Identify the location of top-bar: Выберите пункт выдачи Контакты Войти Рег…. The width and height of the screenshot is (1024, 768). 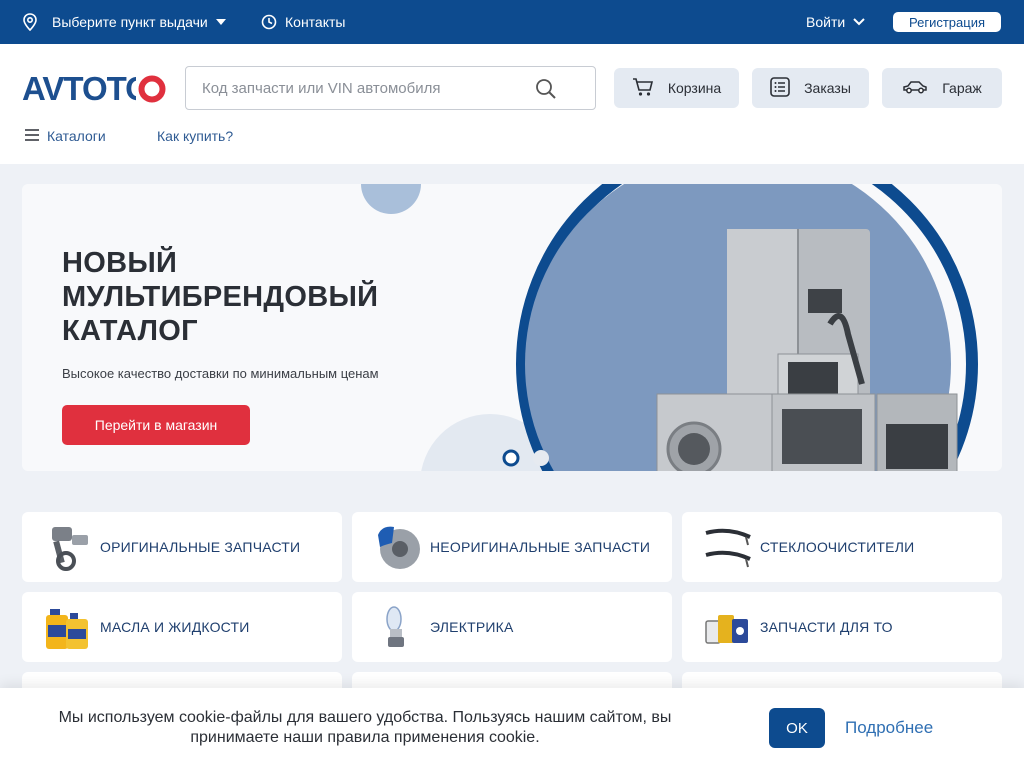
(512, 22).